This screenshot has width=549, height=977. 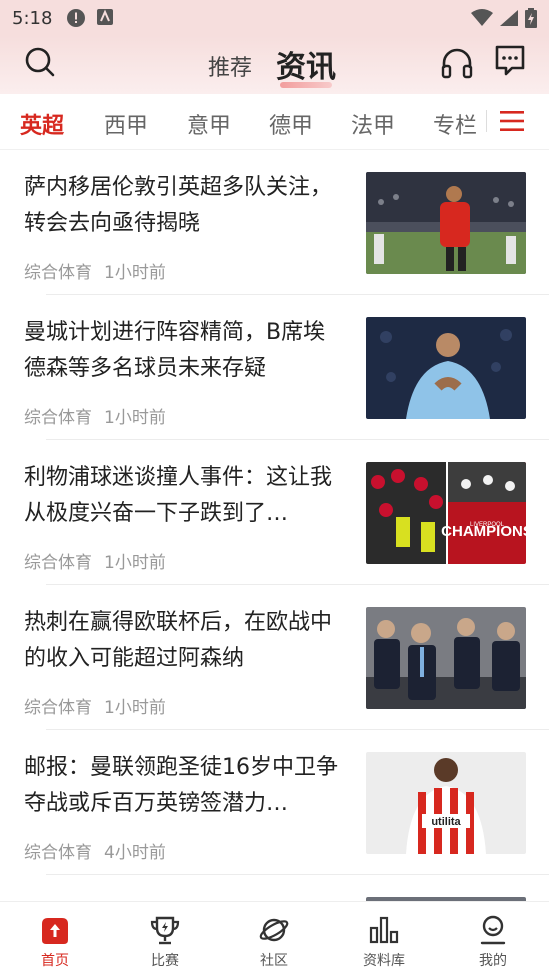 What do you see at coordinates (90, 18) in the screenshot?
I see `status-notification-icons` at bounding box center [90, 18].